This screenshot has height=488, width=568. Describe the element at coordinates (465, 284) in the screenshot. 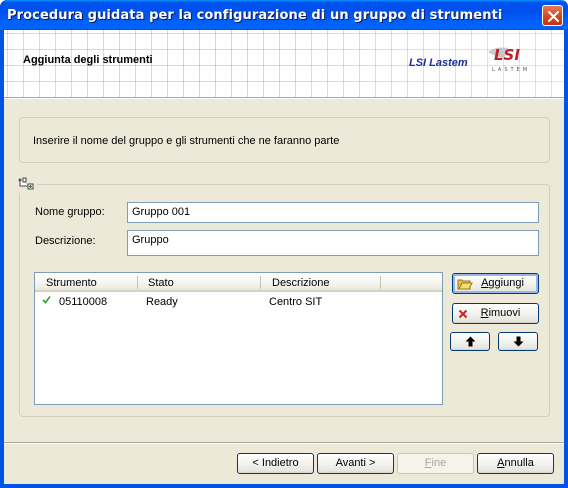

I see `folder-open-icon` at that location.